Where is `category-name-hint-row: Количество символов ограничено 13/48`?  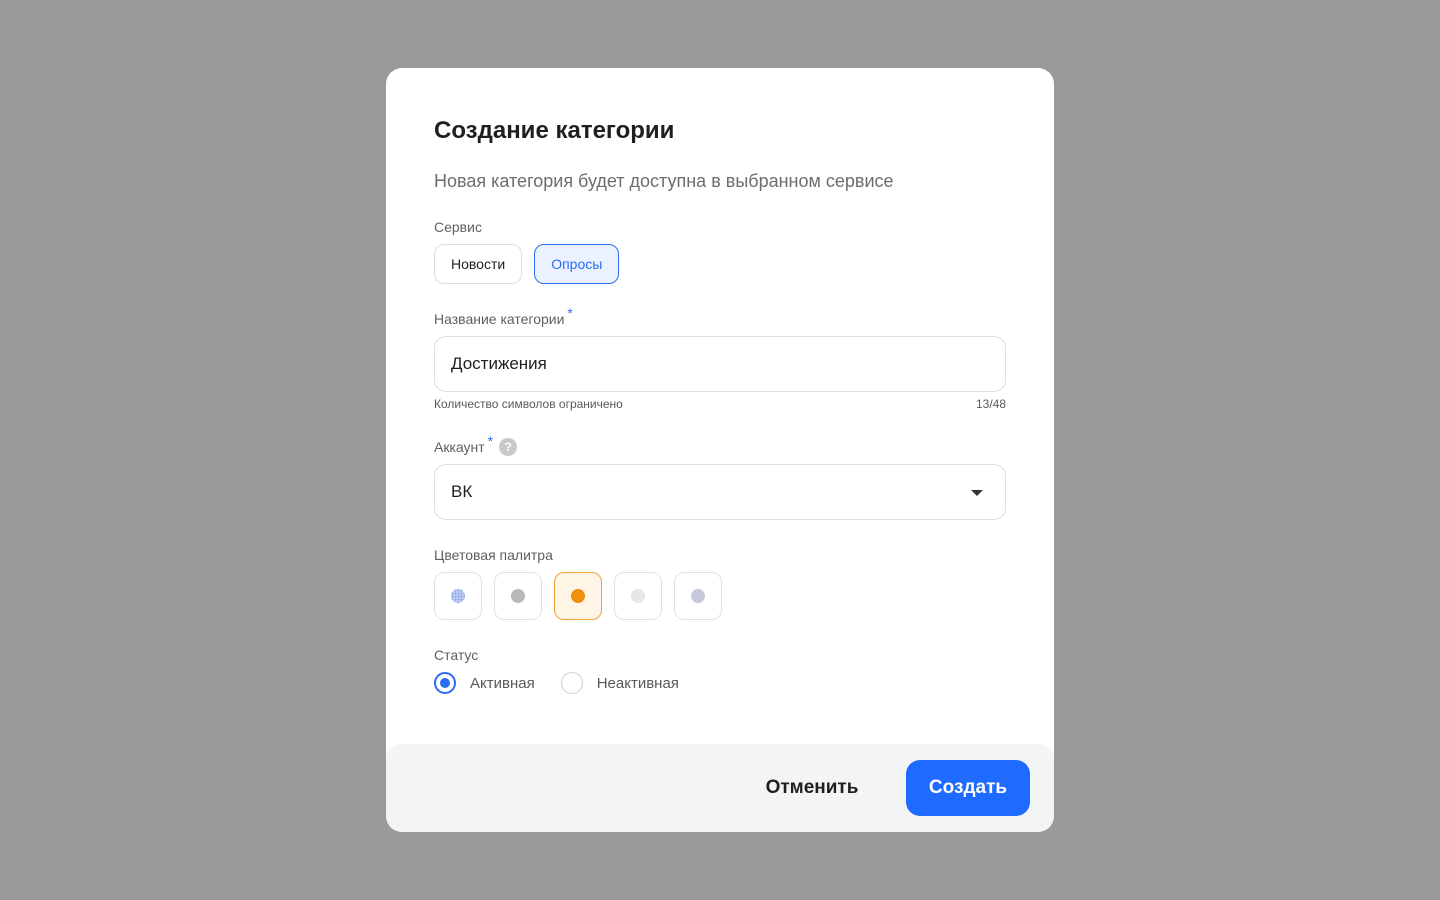 category-name-hint-row: Количество символов ограничено 13/48 is located at coordinates (720, 404).